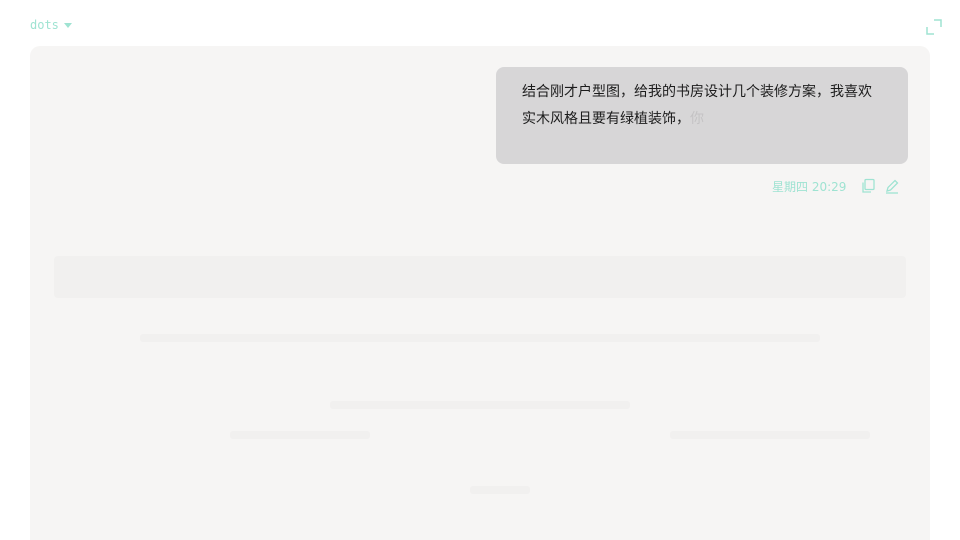 This screenshot has width=960, height=540. What do you see at coordinates (868, 186) in the screenshot?
I see `copy-icon` at bounding box center [868, 186].